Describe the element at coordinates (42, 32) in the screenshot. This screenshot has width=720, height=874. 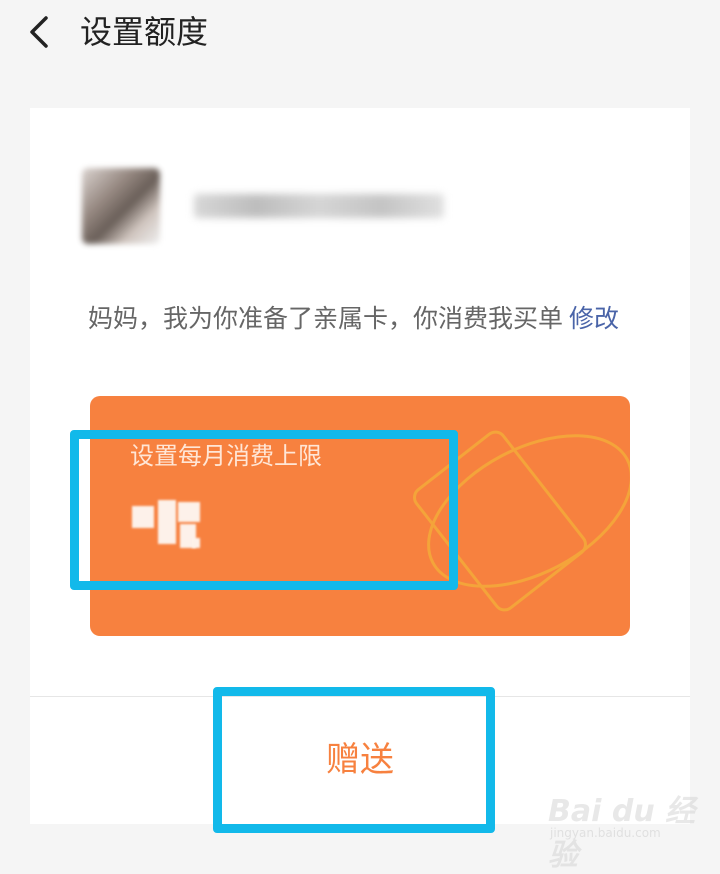
I see `back-chevron-icon` at that location.